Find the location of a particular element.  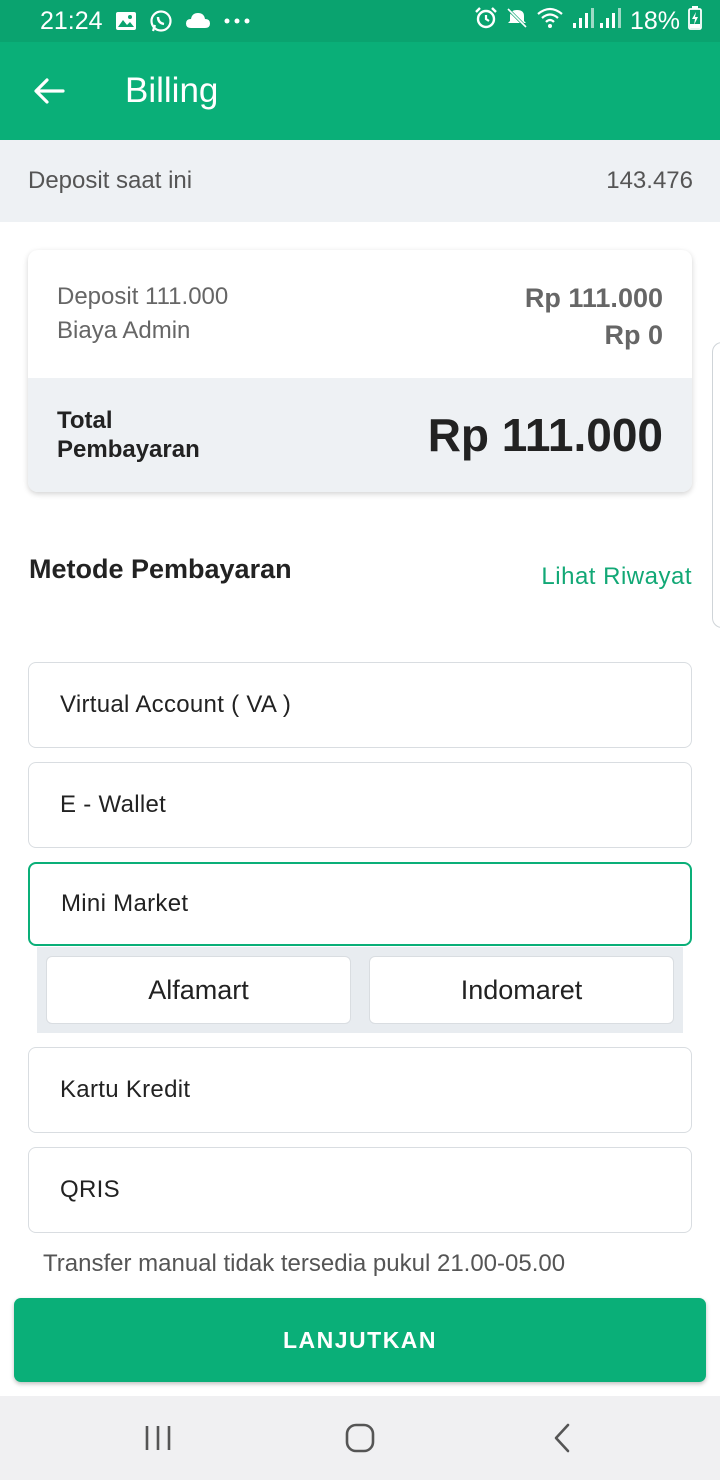

mini-market-choices: Alfamart Indomaret is located at coordinates (360, 990).